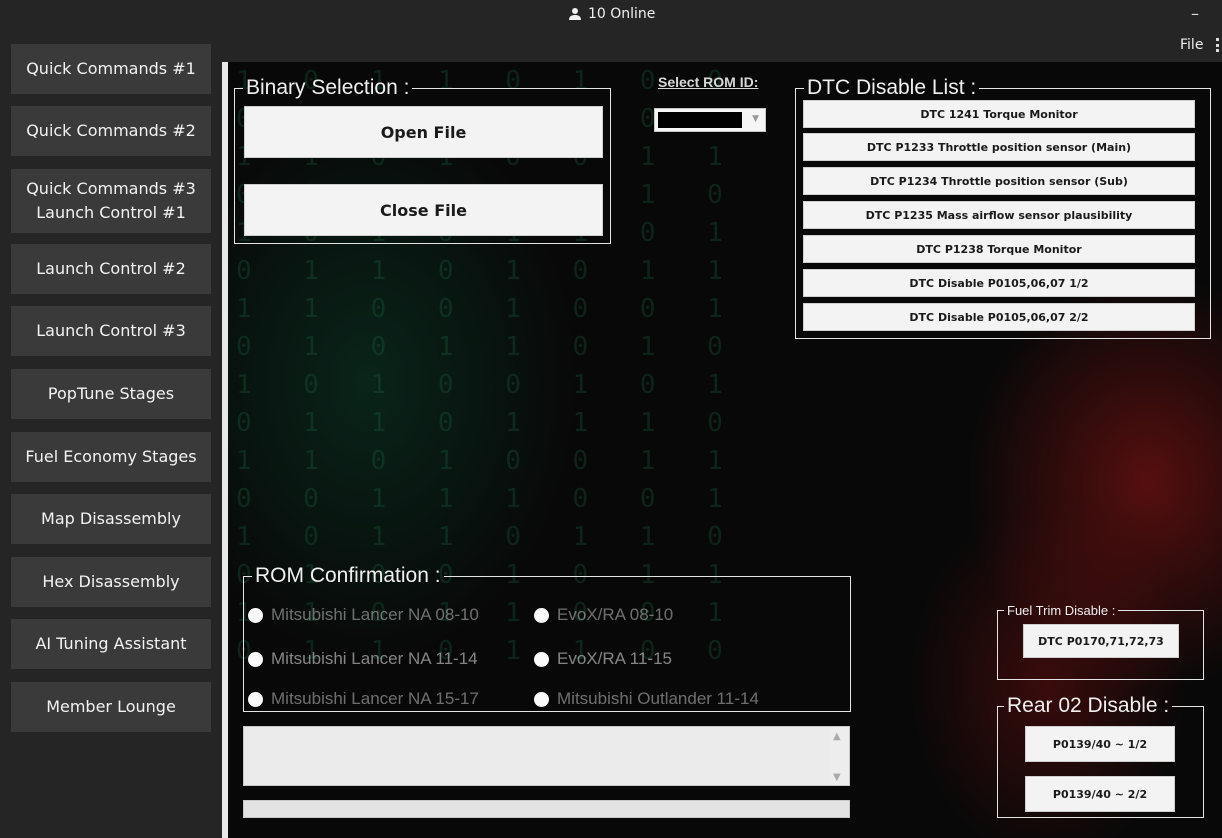 The width and height of the screenshot is (1222, 838). What do you see at coordinates (1100, 744) in the screenshot?
I see `rear-o2-part1-button: P0139/40 ~ 1/2` at bounding box center [1100, 744].